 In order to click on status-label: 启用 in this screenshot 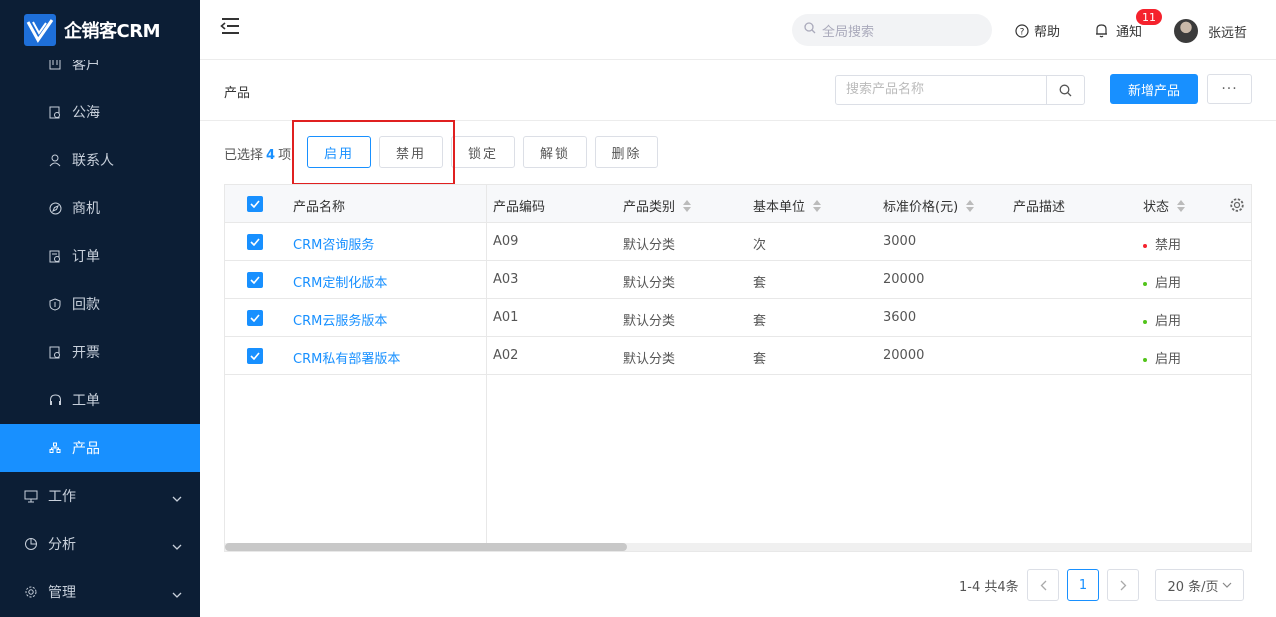, I will do `click(1168, 283)`.